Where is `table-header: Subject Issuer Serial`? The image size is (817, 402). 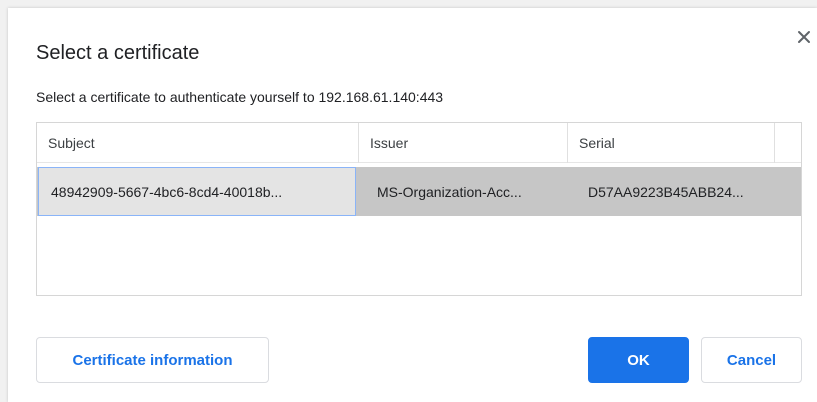 table-header: Subject Issuer Serial is located at coordinates (419, 143).